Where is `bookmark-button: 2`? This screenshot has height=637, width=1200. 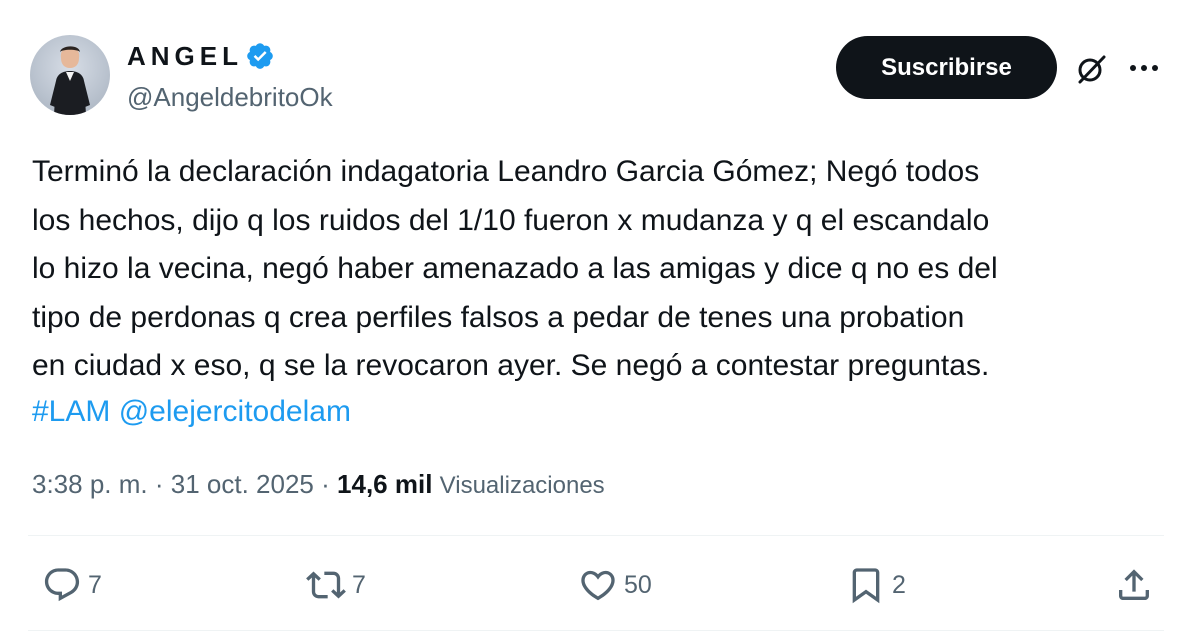 bookmark-button: 2 is located at coordinates (876, 585).